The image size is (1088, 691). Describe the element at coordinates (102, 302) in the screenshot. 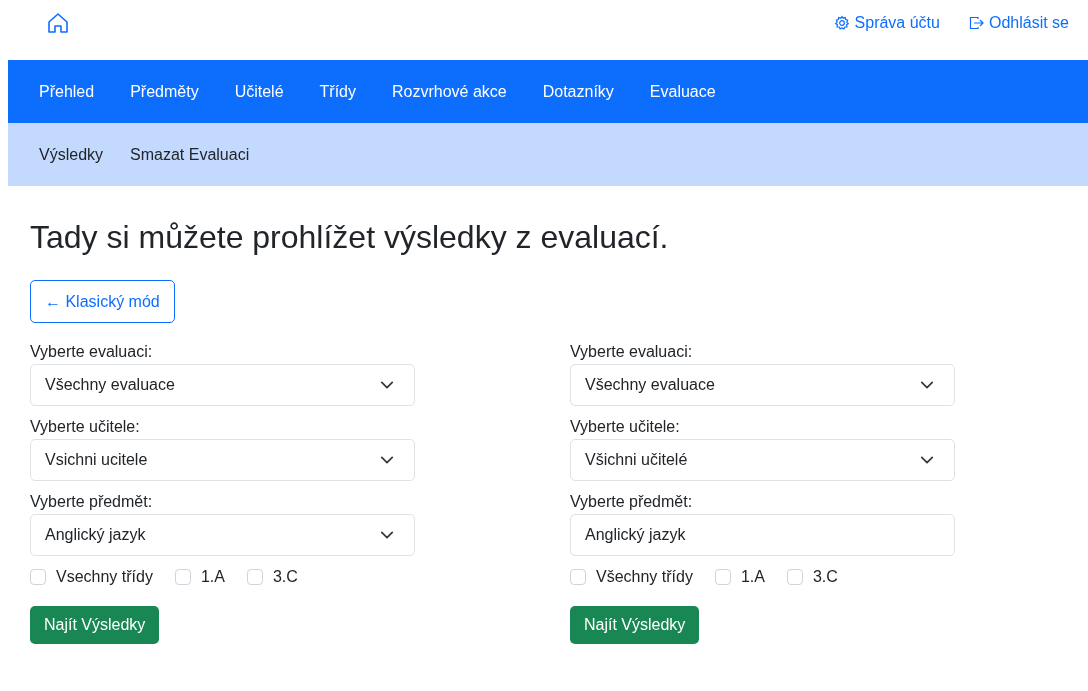

I see `classic-mode-button: ← Klasický mód` at that location.